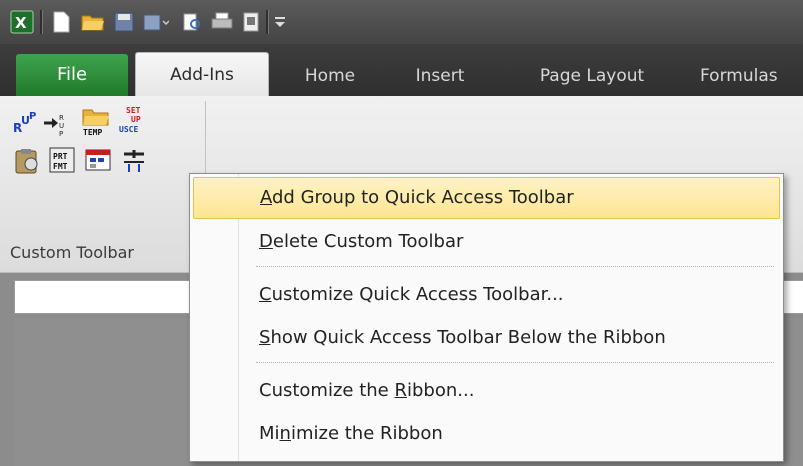  I want to click on clipboard-icon, so click(27, 161).